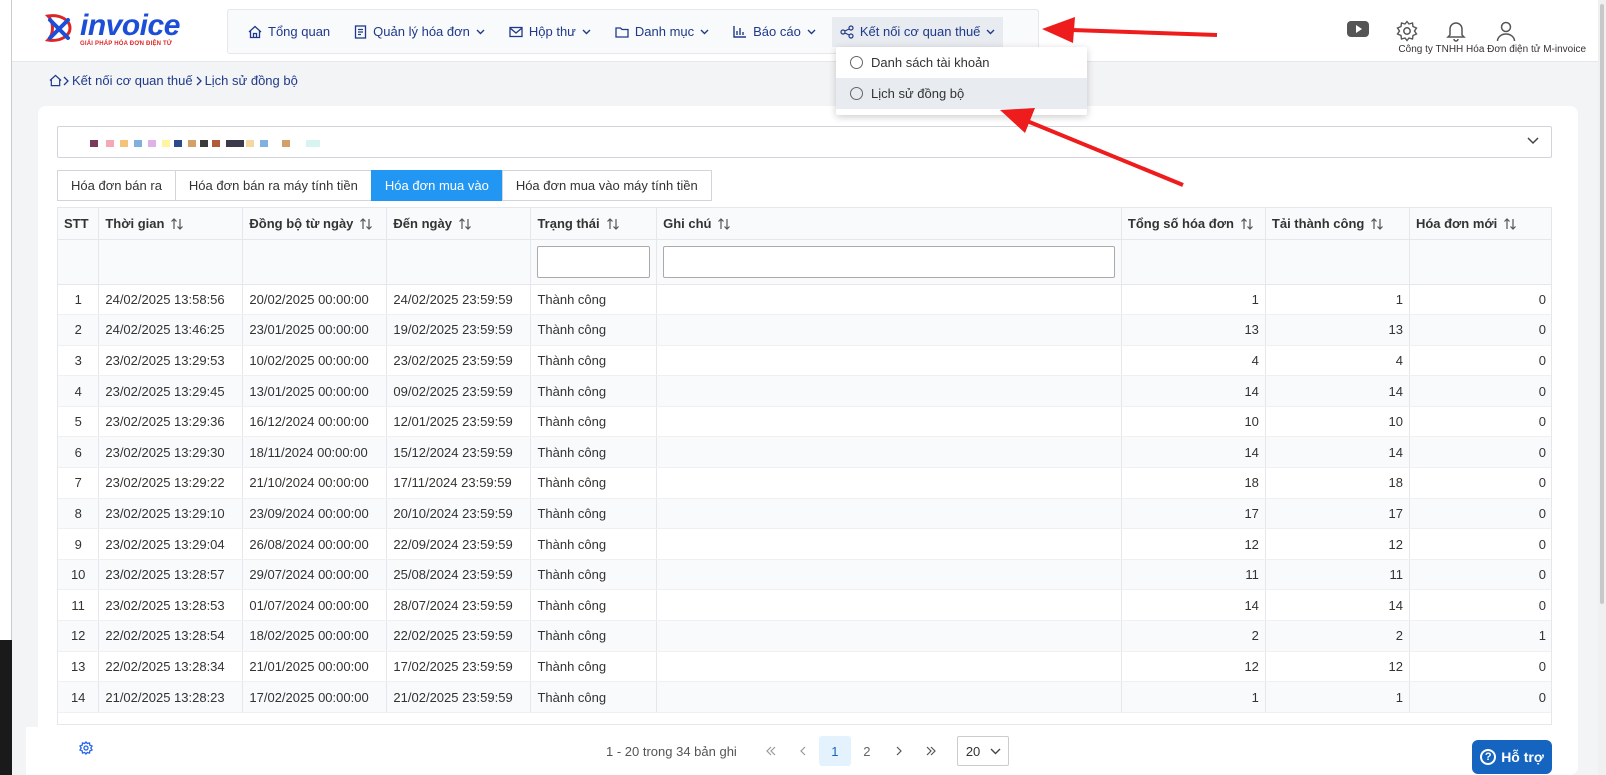  Describe the element at coordinates (6, 707) in the screenshot. I see `left-dark-area` at that location.